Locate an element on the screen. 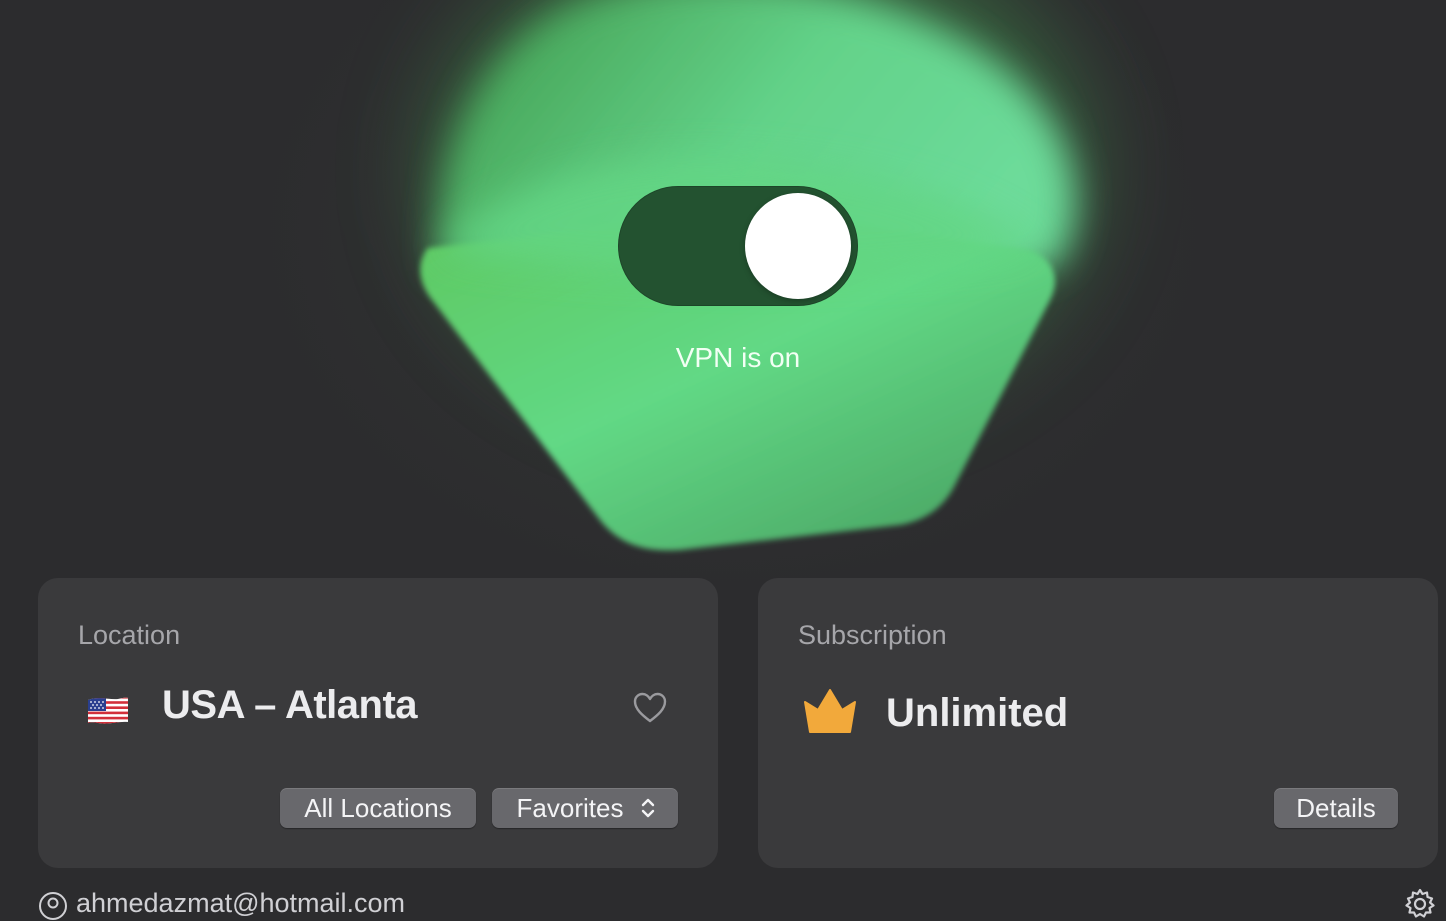 This screenshot has height=921, width=1446. favorites-dropdown-label: Favorites is located at coordinates (570, 808).